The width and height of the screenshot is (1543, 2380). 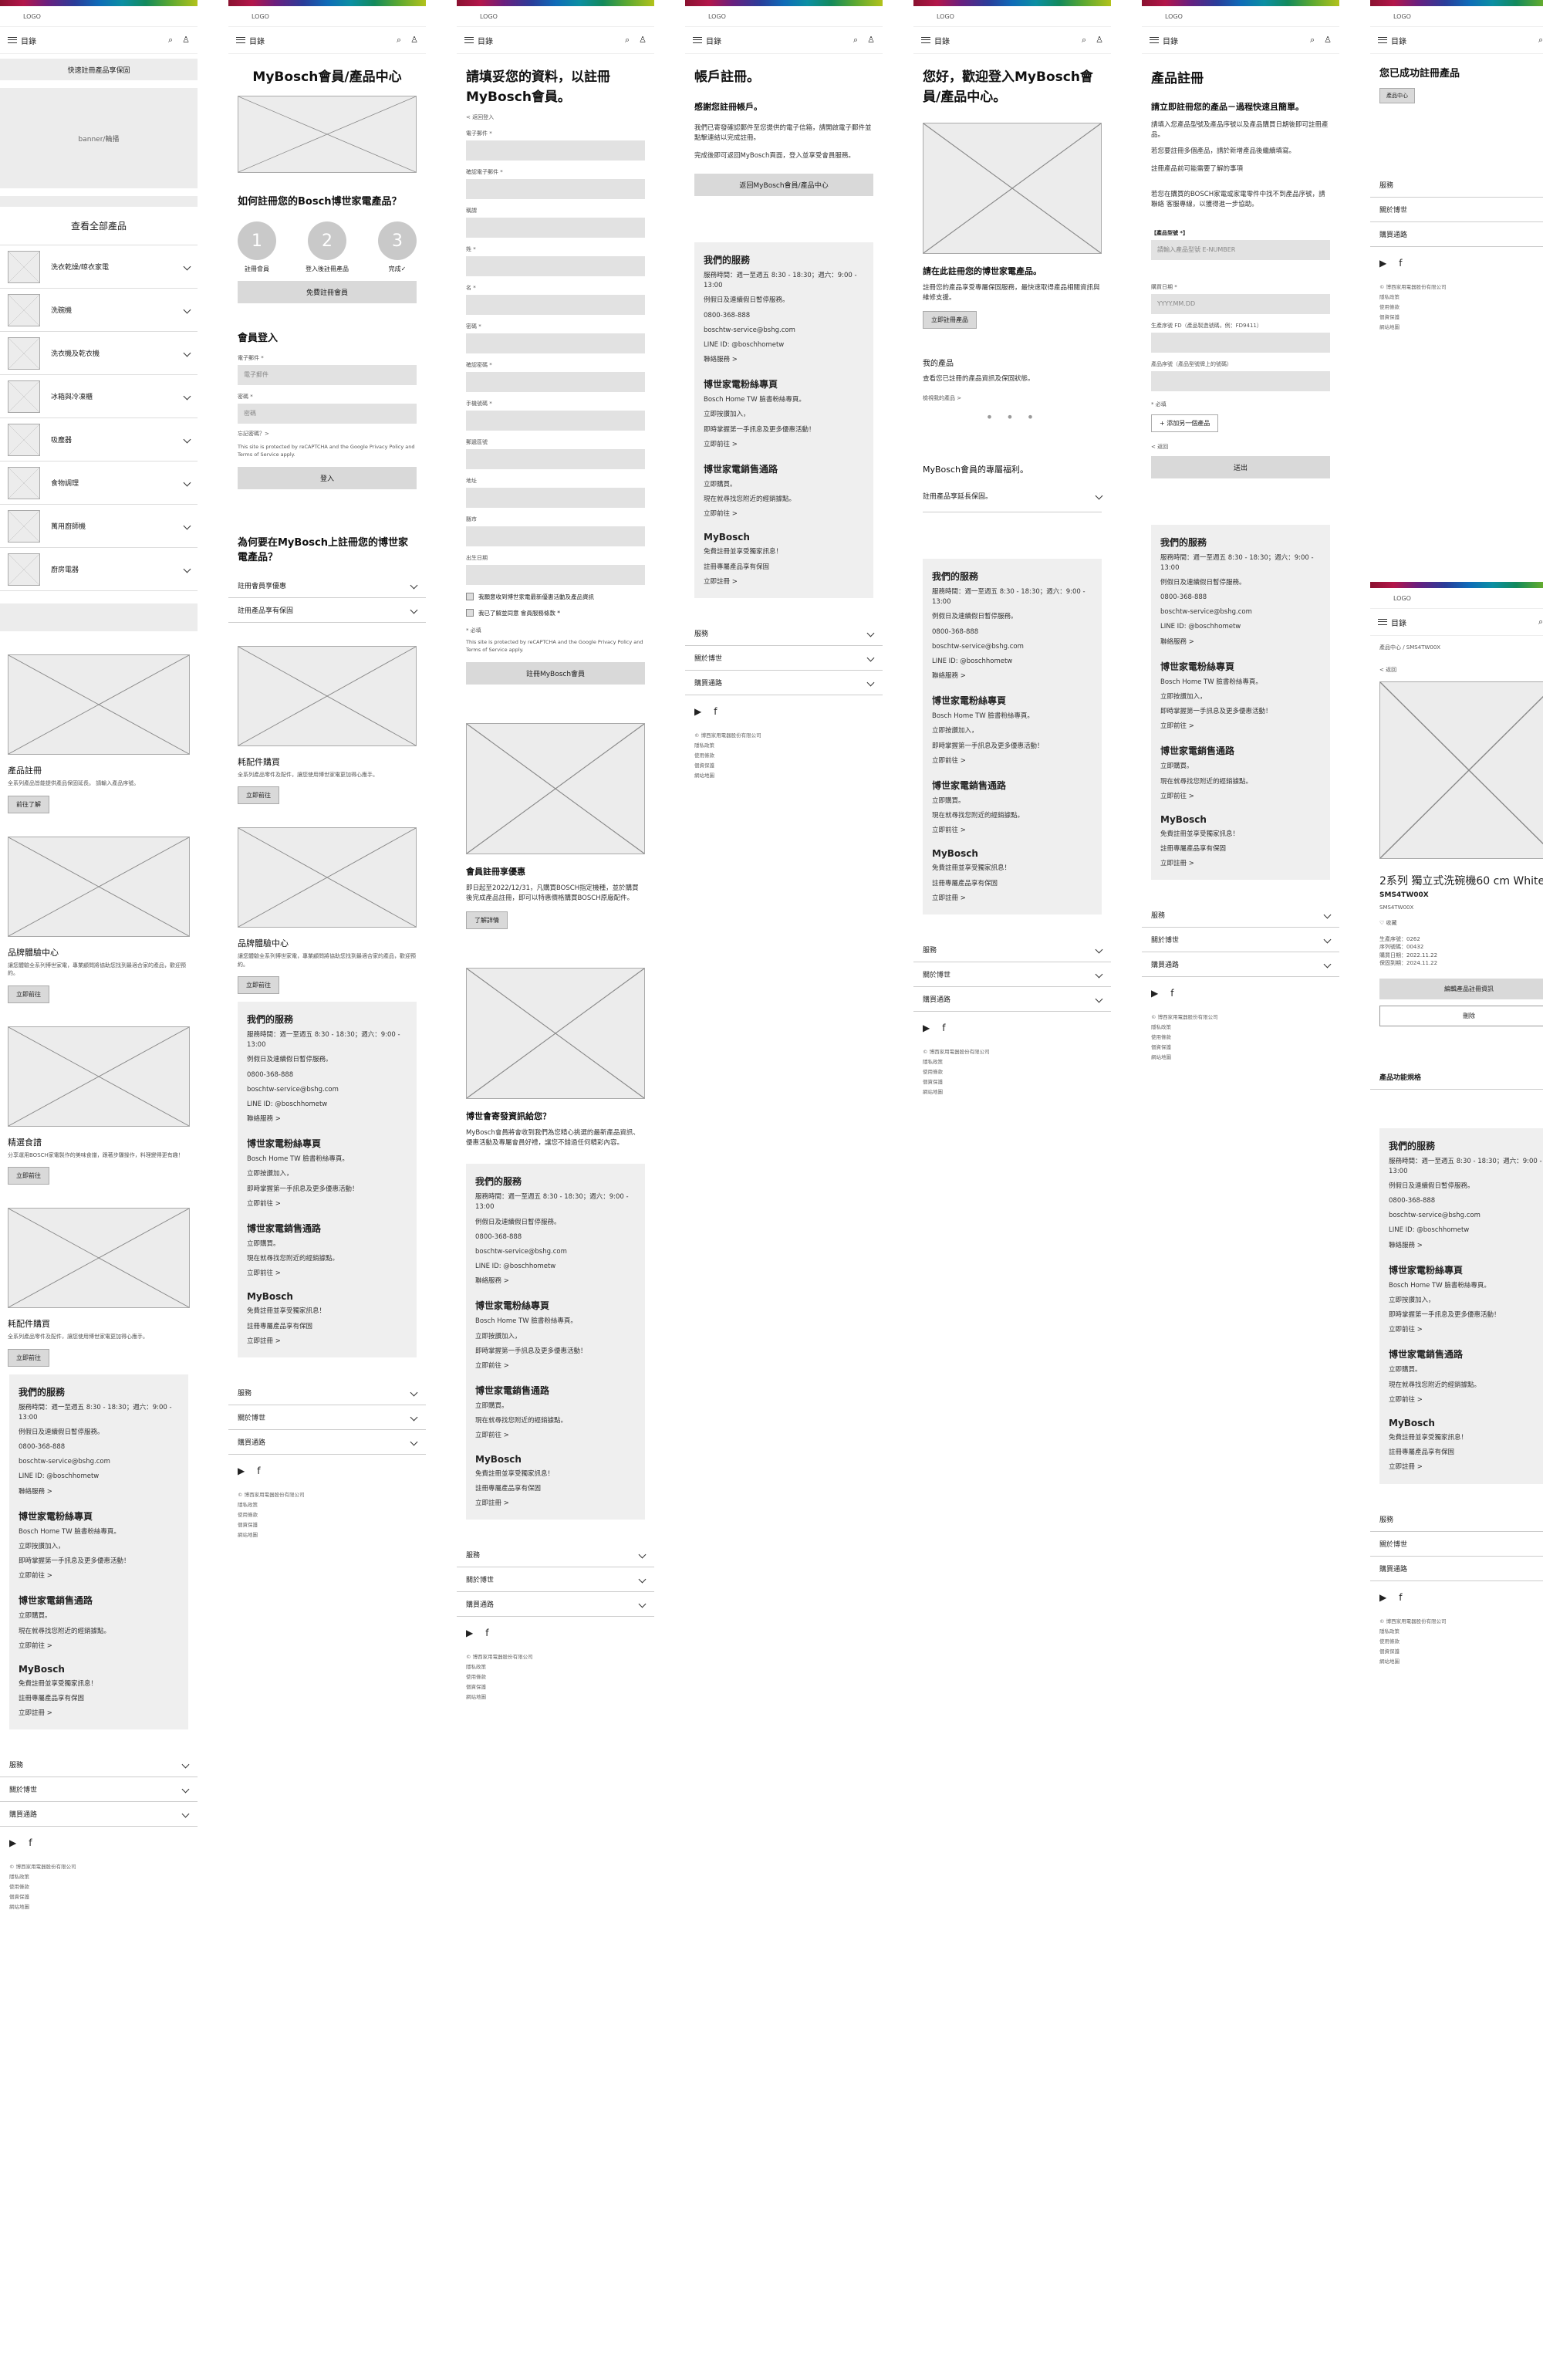 What do you see at coordinates (99, 353) in the screenshot?
I see `category-row: 洗衣機及乾衣機` at bounding box center [99, 353].